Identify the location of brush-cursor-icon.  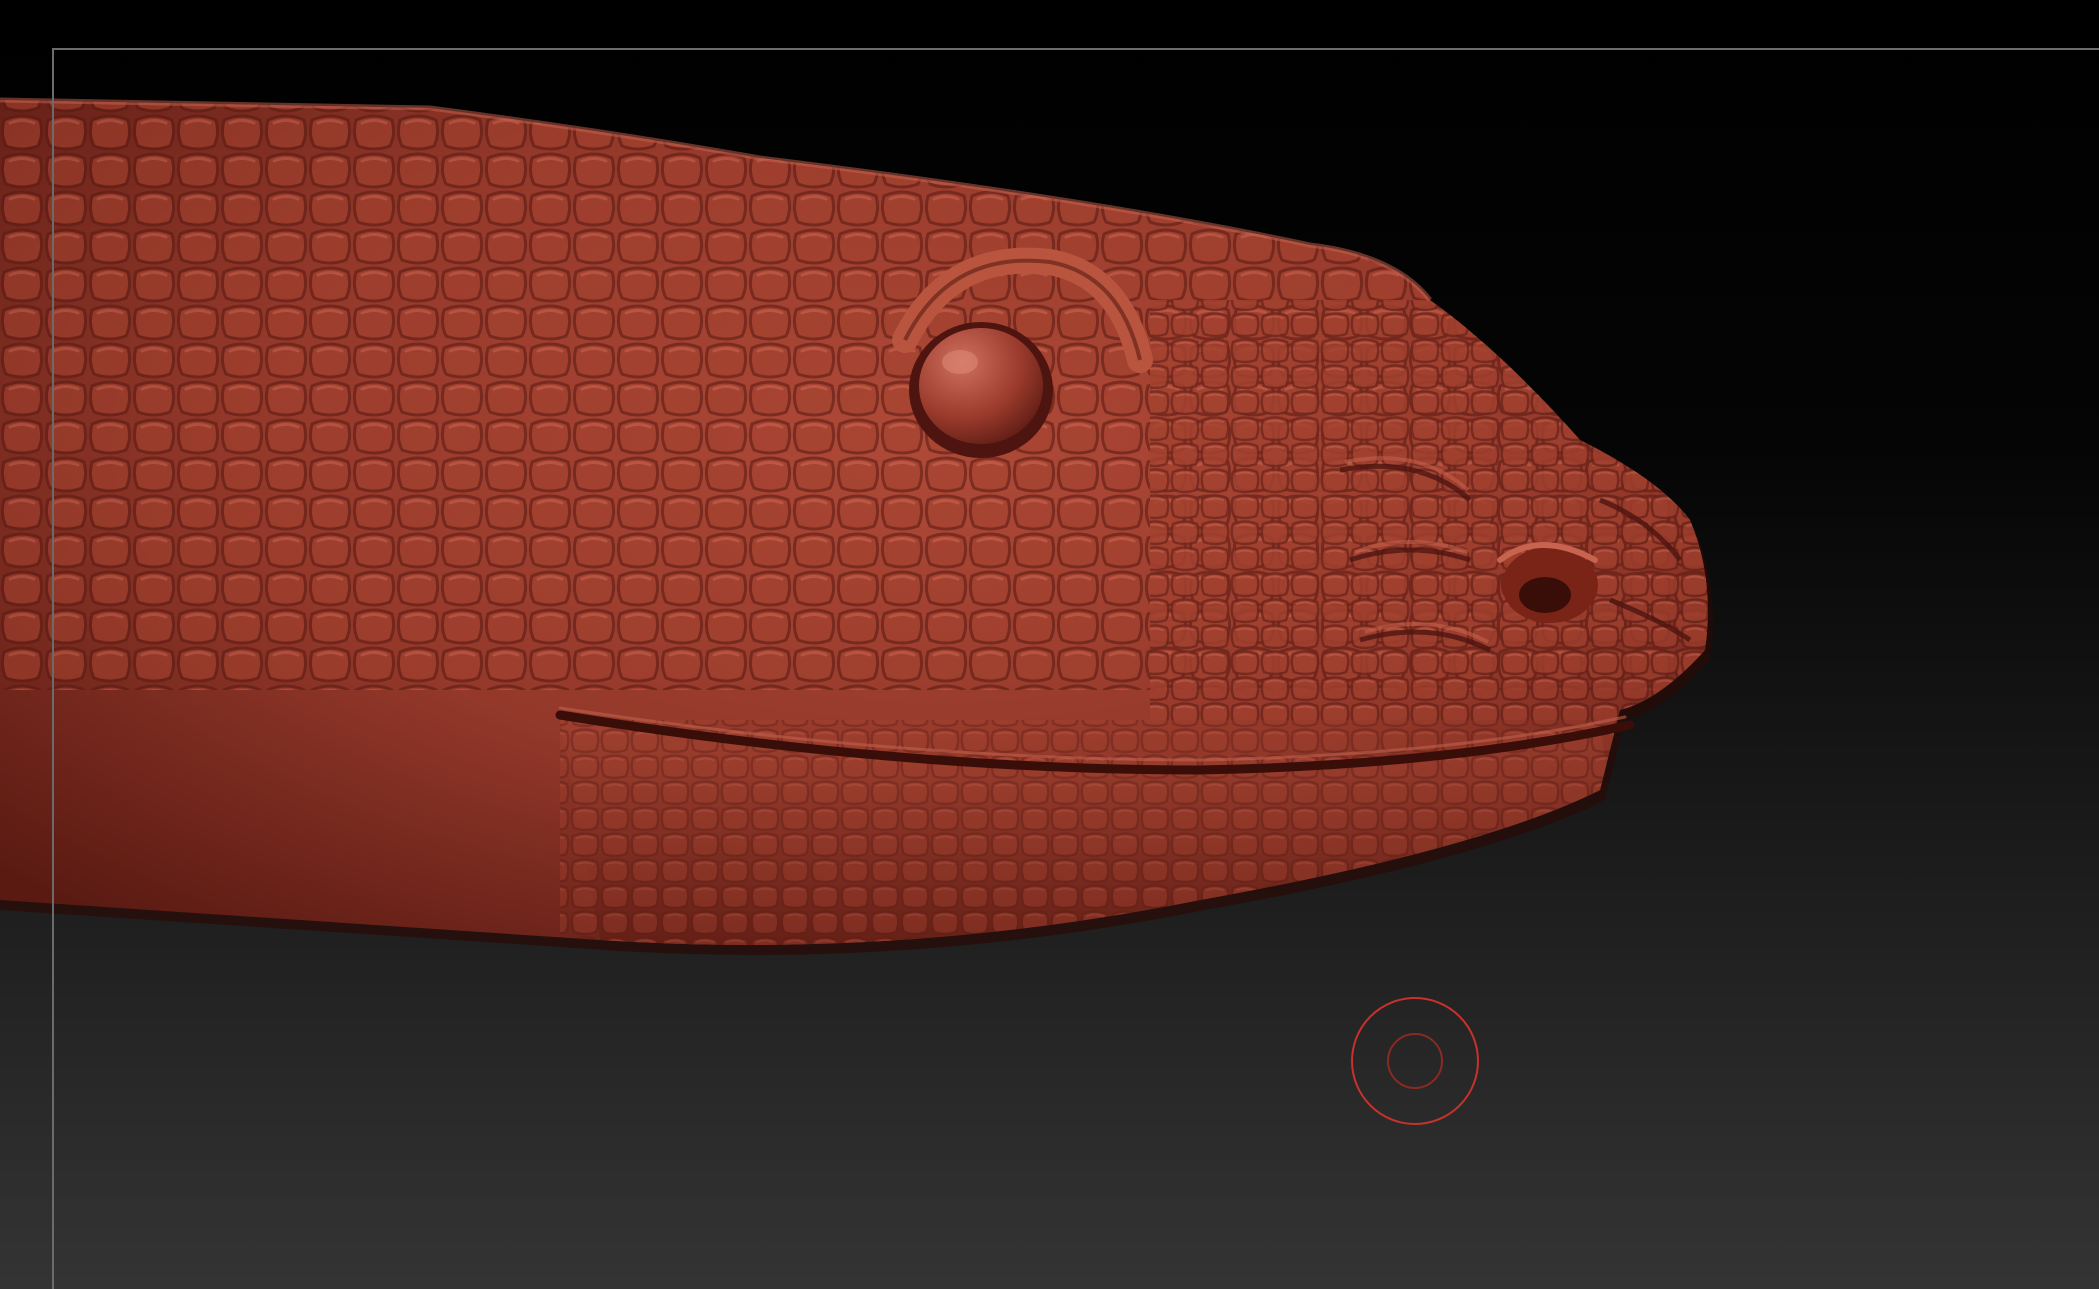
(1415, 1061).